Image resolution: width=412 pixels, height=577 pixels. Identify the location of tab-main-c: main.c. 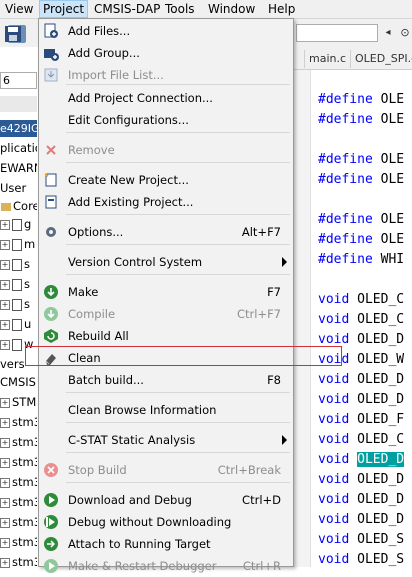
(327, 59).